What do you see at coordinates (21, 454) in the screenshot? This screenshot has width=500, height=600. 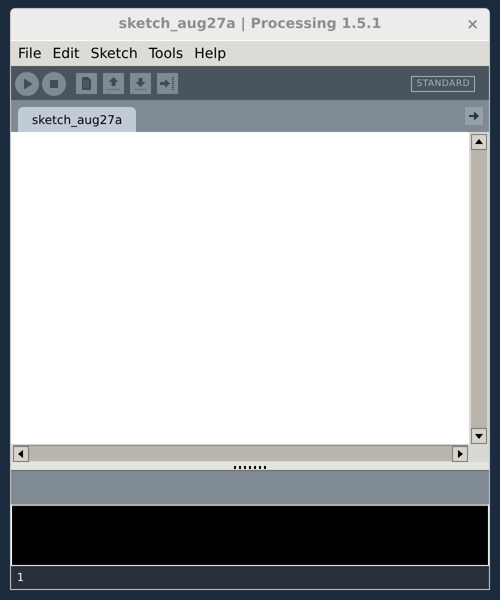 I see `scroll-left-icon` at bounding box center [21, 454].